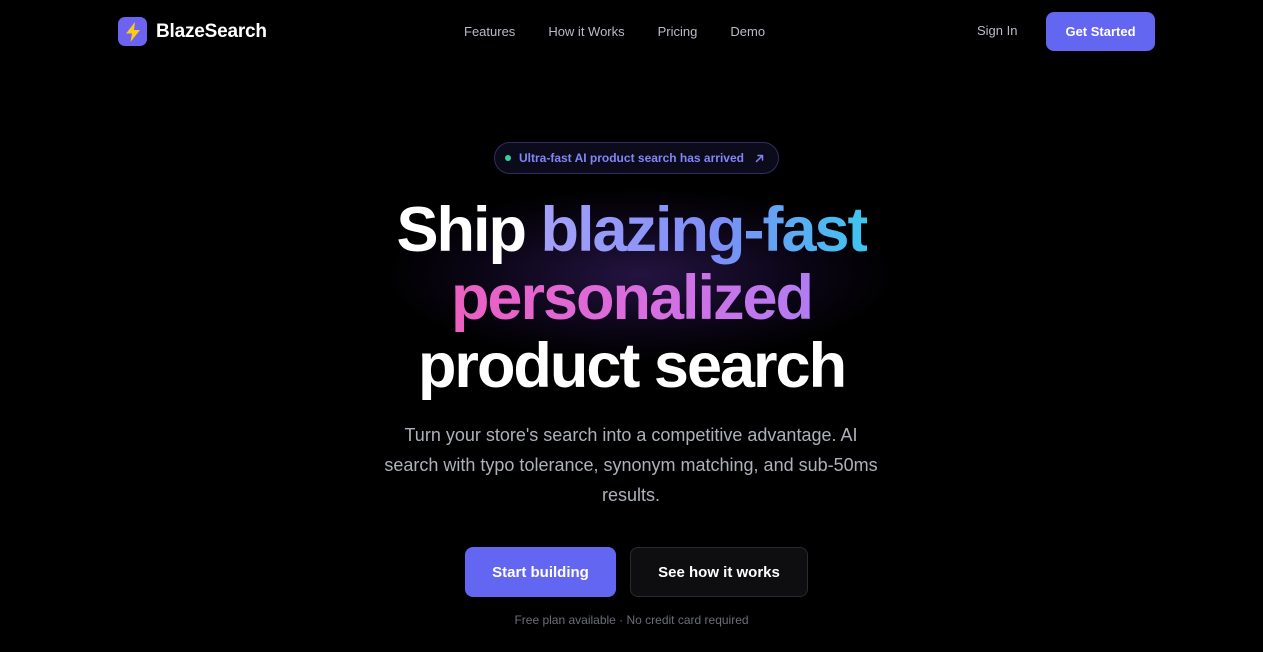  Describe the element at coordinates (678, 31) in the screenshot. I see `nav-link-pricing: Pricing` at that location.